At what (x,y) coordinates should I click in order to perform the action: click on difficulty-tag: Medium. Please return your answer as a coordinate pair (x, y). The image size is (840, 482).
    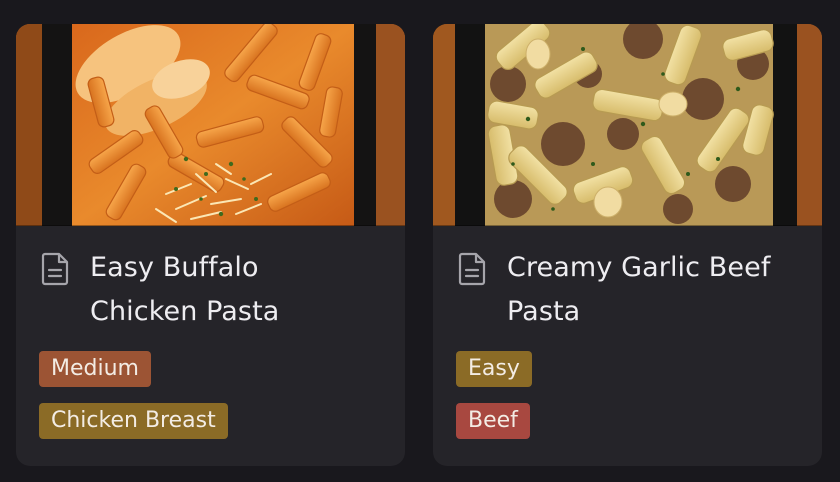
    Looking at the image, I should click on (95, 369).